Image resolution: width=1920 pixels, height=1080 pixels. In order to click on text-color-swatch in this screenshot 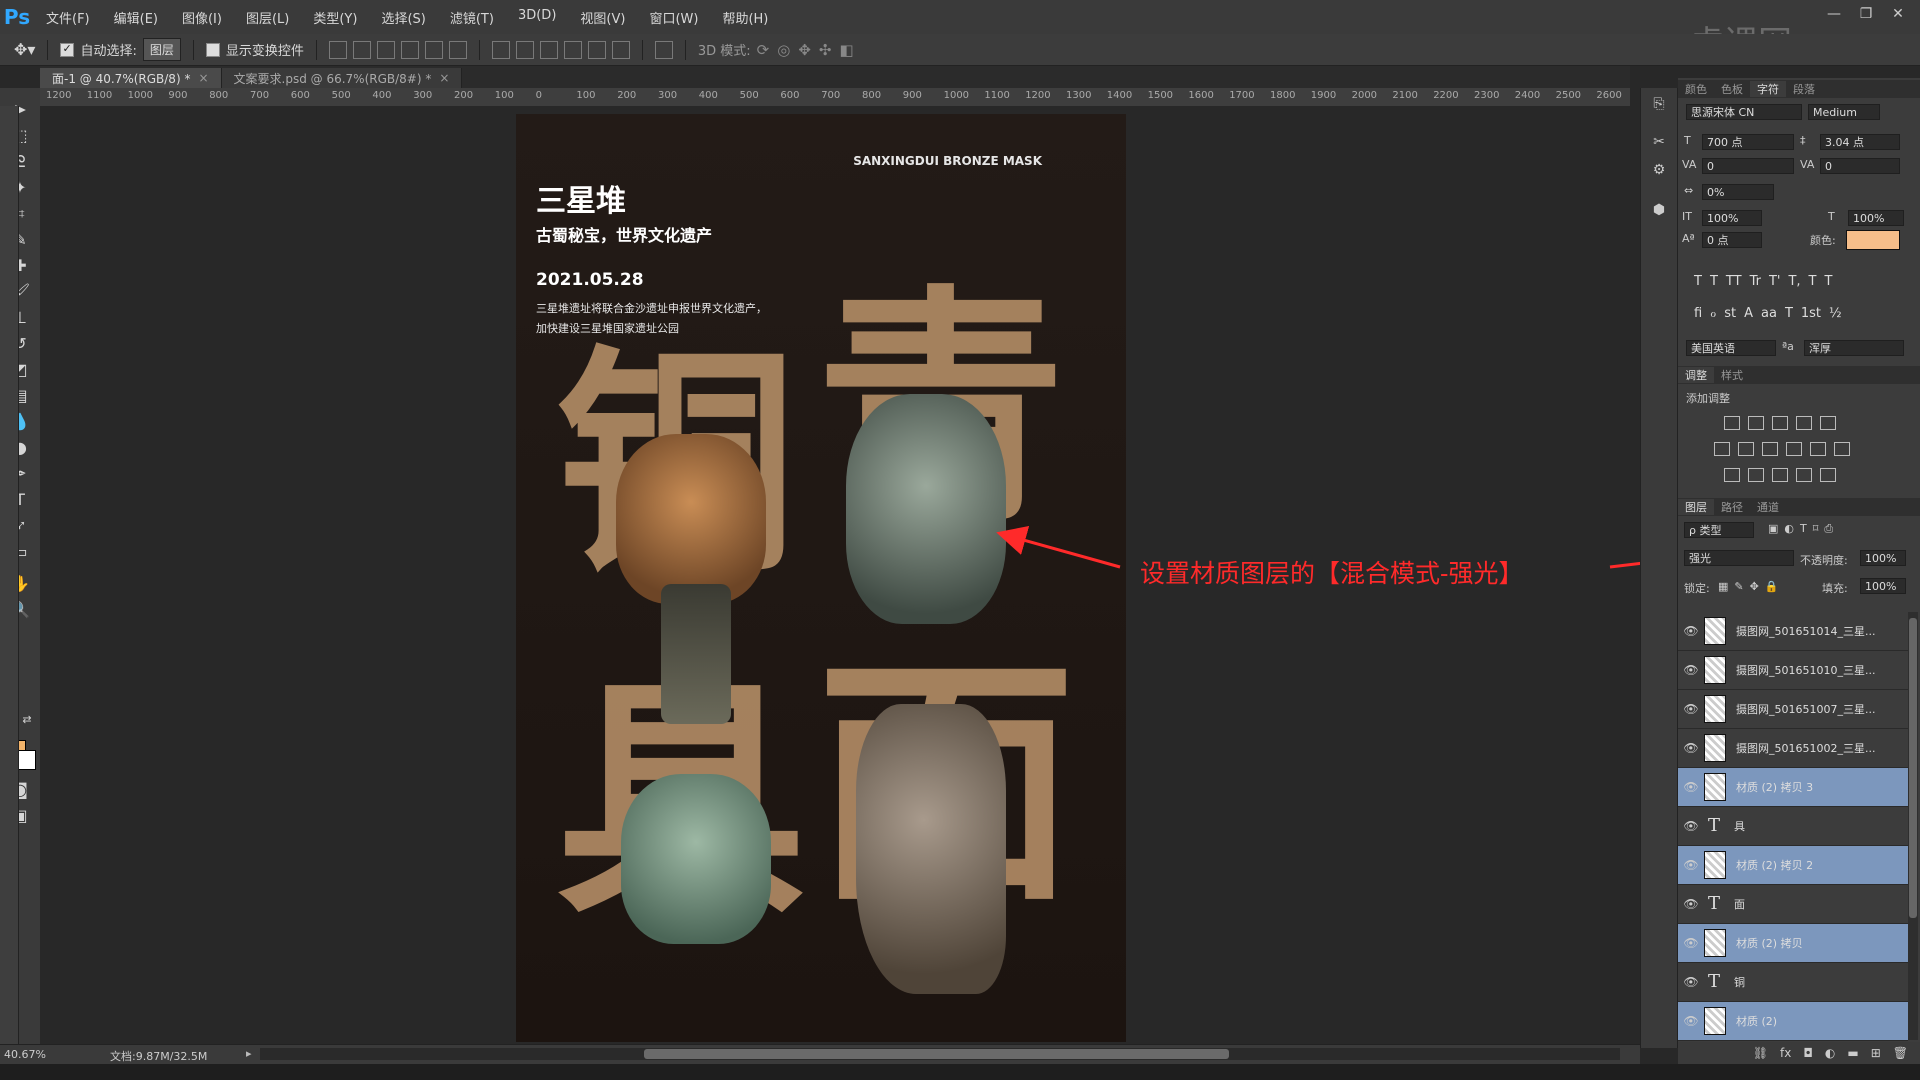, I will do `click(1873, 240)`.